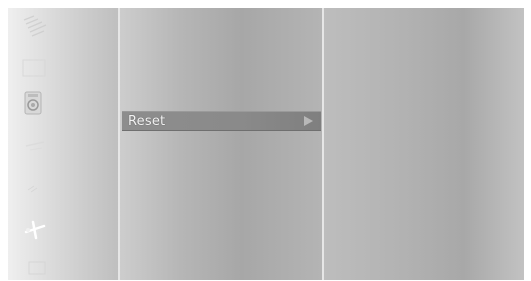 Image resolution: width=531 pixels, height=281 pixels. What do you see at coordinates (35, 189) in the screenshot?
I see `setup-icon` at bounding box center [35, 189].